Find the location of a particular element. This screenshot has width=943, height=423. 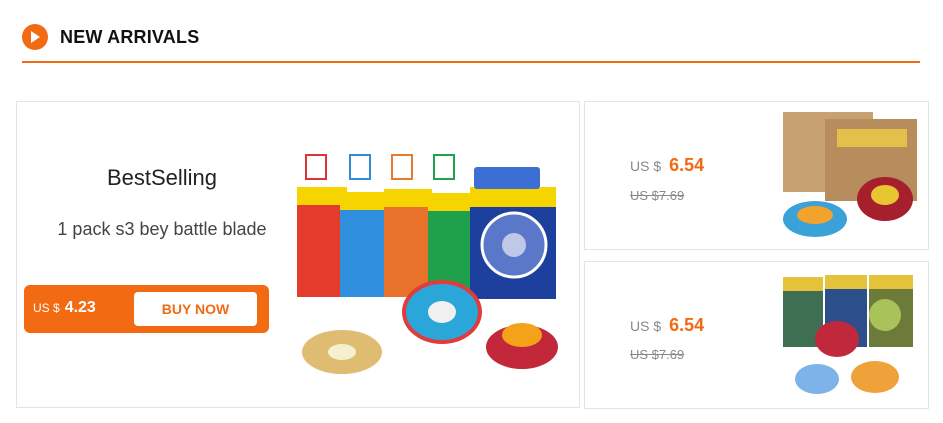

section-header: NEW ARRIVALS is located at coordinates (110, 37).